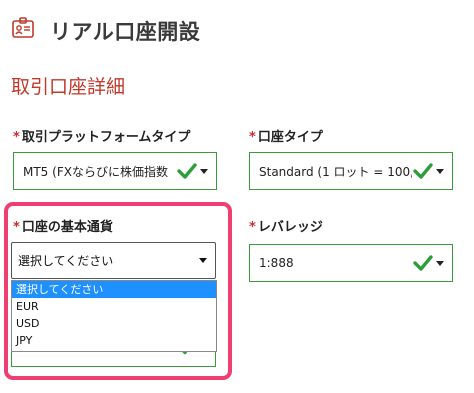 Image resolution: width=474 pixels, height=393 pixels. What do you see at coordinates (67, 227) in the screenshot?
I see `base-currency-label-text: 口座の基本通貨` at bounding box center [67, 227].